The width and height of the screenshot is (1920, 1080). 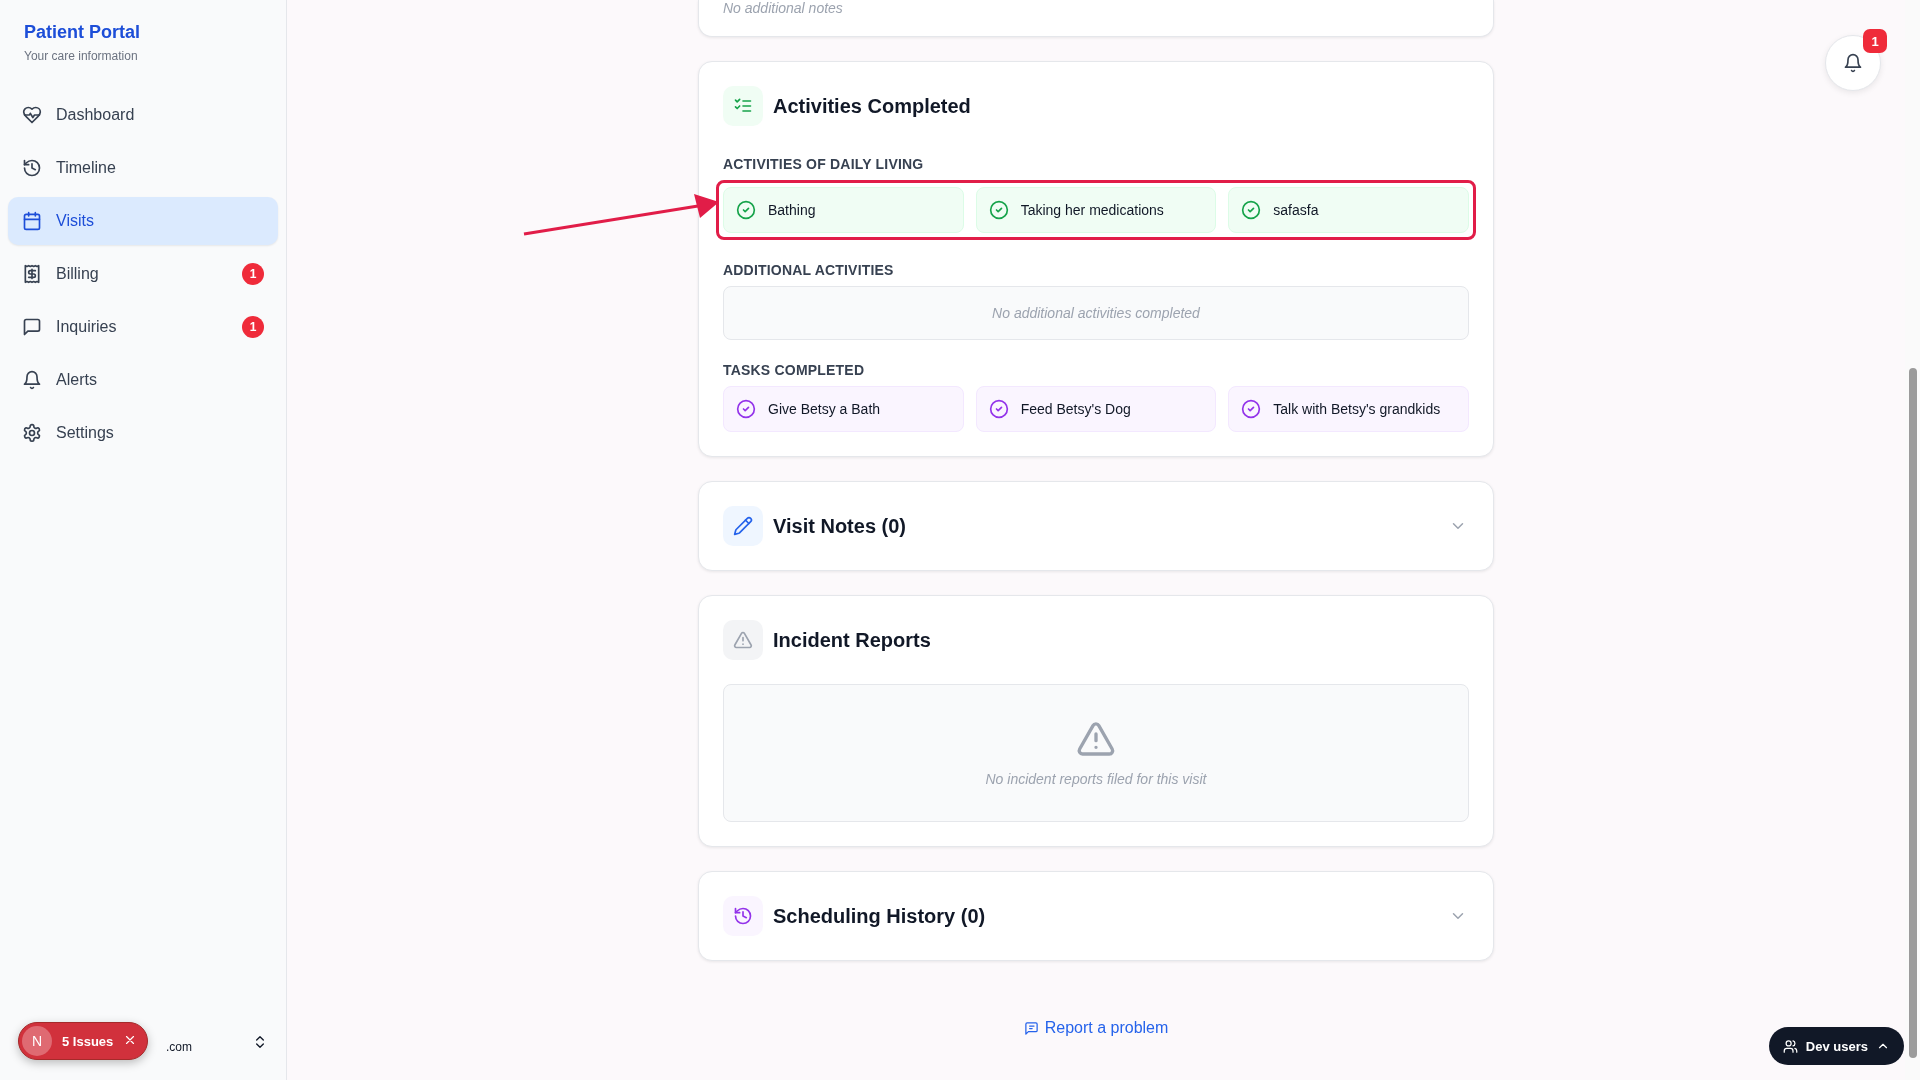 What do you see at coordinates (143, 221) in the screenshot?
I see `sidebar-item: Visits` at bounding box center [143, 221].